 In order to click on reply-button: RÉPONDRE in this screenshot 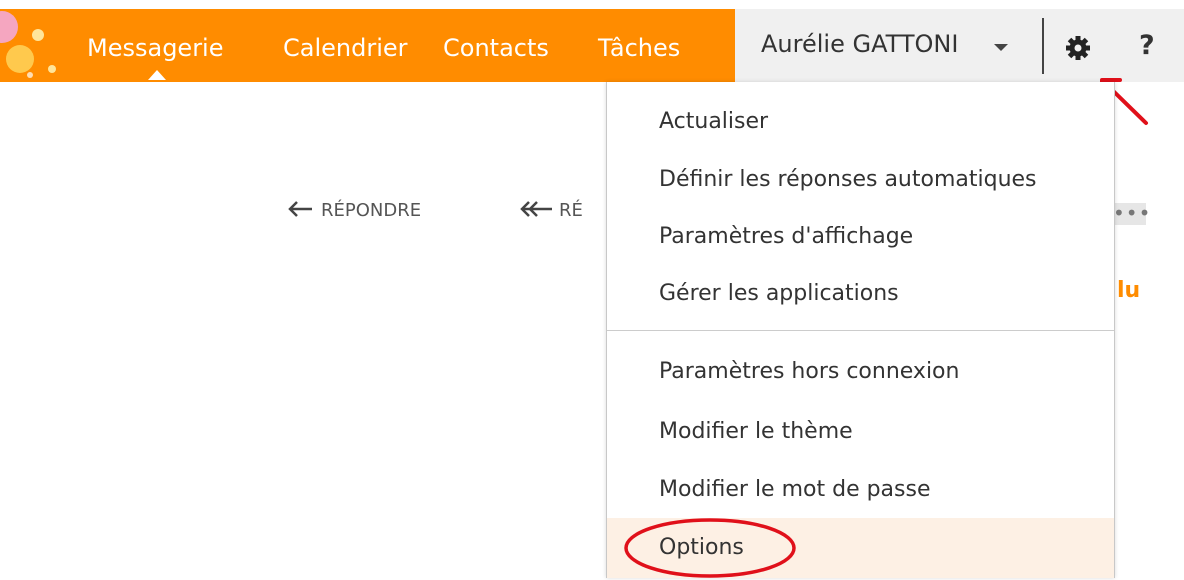, I will do `click(354, 210)`.